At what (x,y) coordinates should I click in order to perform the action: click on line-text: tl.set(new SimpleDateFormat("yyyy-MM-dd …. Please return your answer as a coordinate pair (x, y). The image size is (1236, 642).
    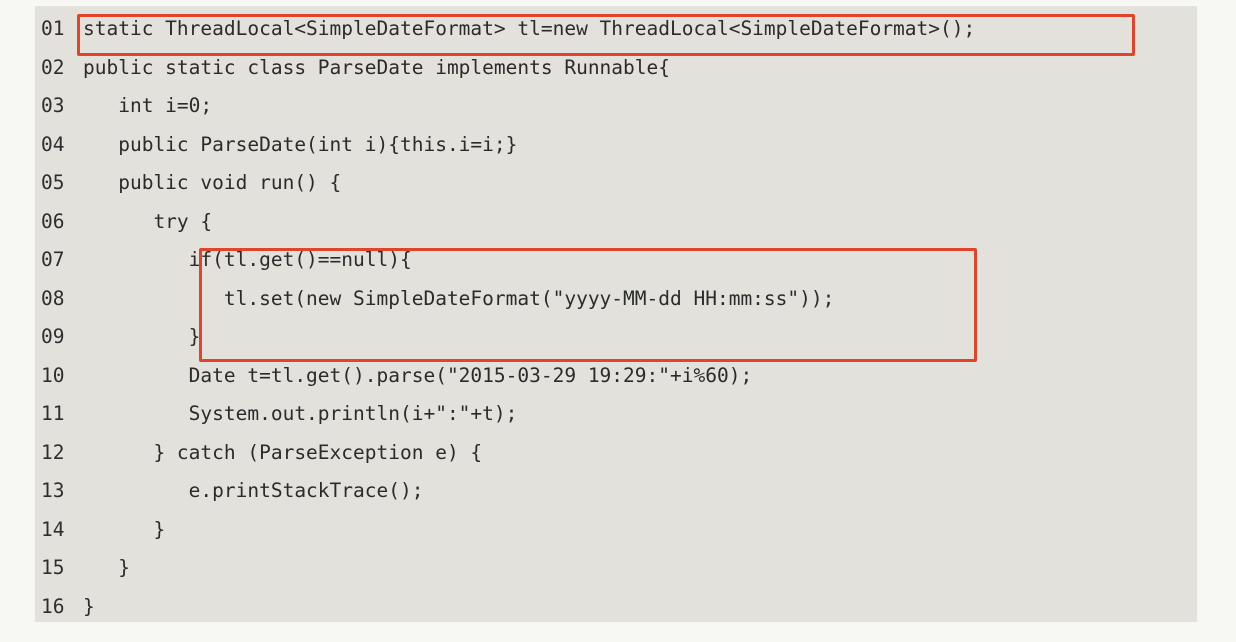
    Looking at the image, I should click on (459, 298).